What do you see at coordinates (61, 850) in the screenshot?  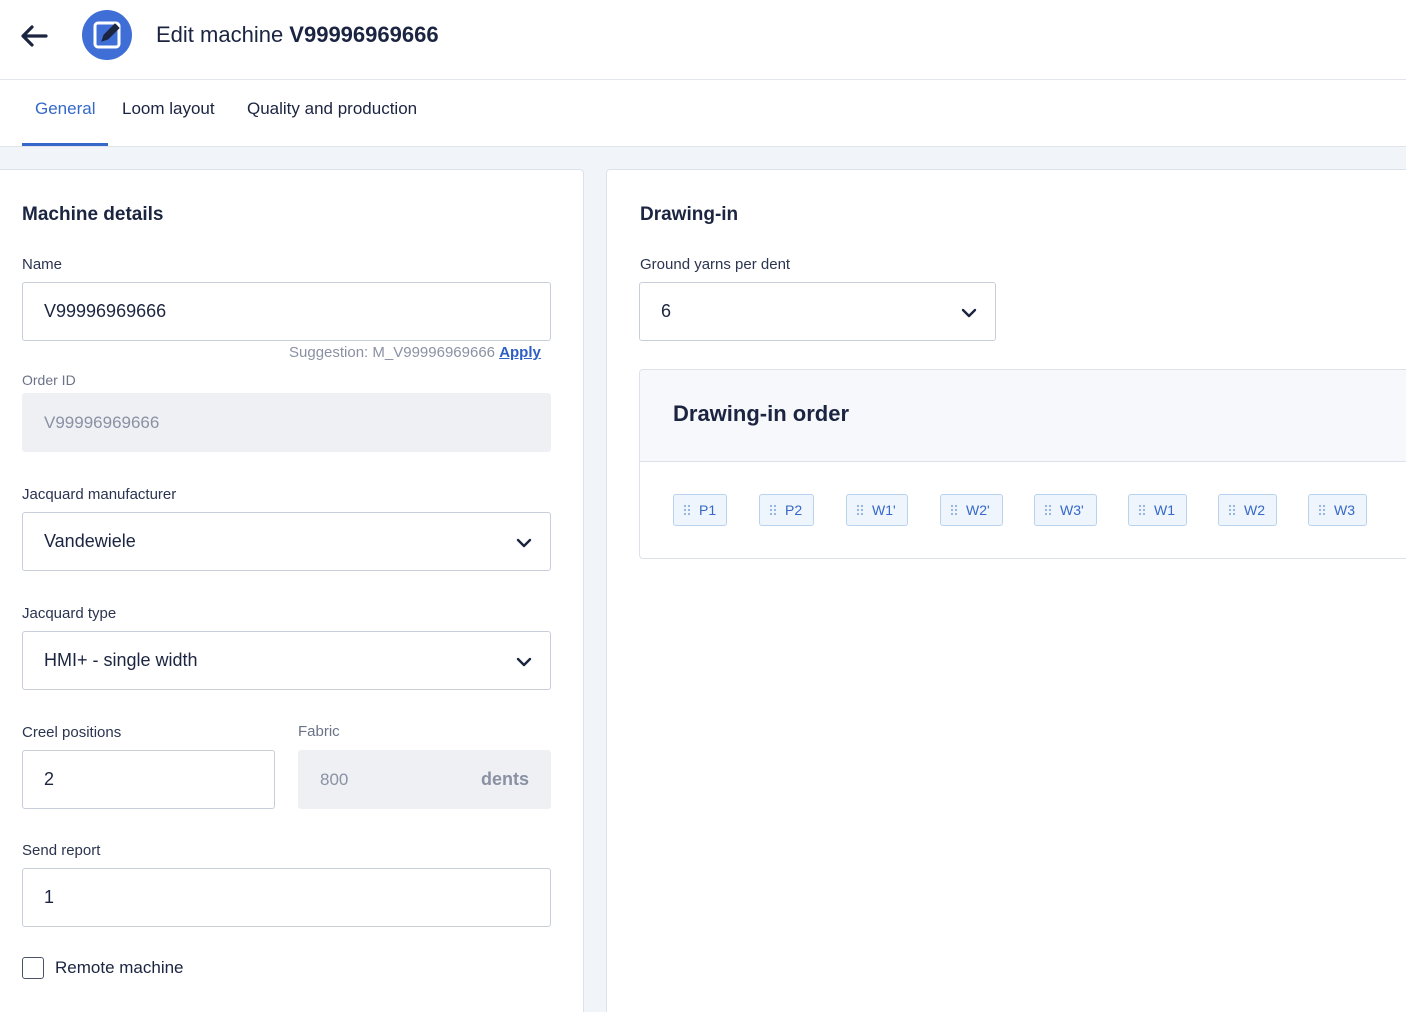 I see `send-report-label: Send report` at bounding box center [61, 850].